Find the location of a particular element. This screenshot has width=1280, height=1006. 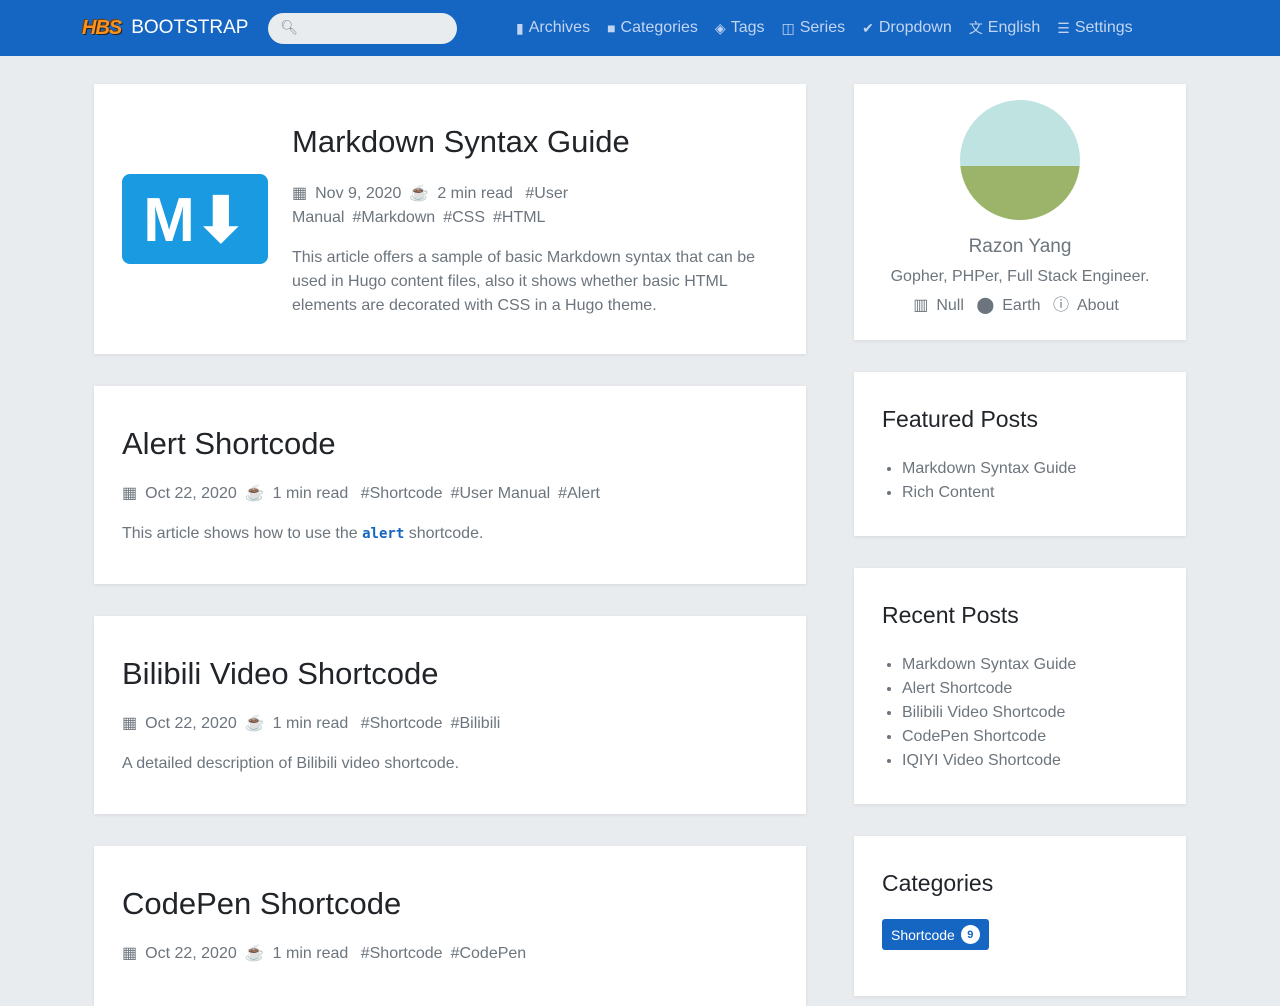

profile-bio: Gopher, PHPer, Full Stack Engineer. is located at coordinates (1020, 276).